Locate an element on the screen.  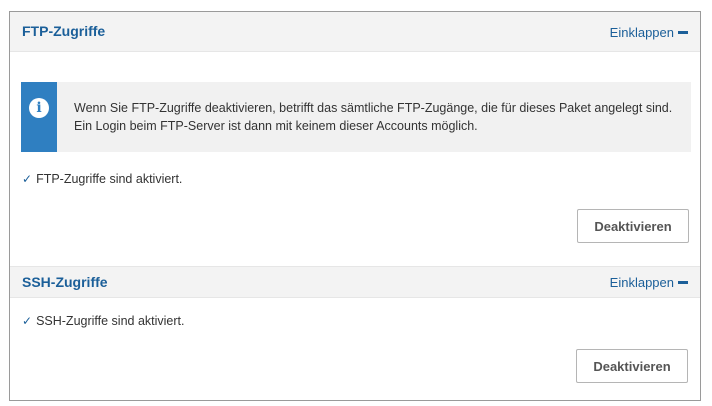
ftp-collapse-link: Einklappen is located at coordinates (649, 32).